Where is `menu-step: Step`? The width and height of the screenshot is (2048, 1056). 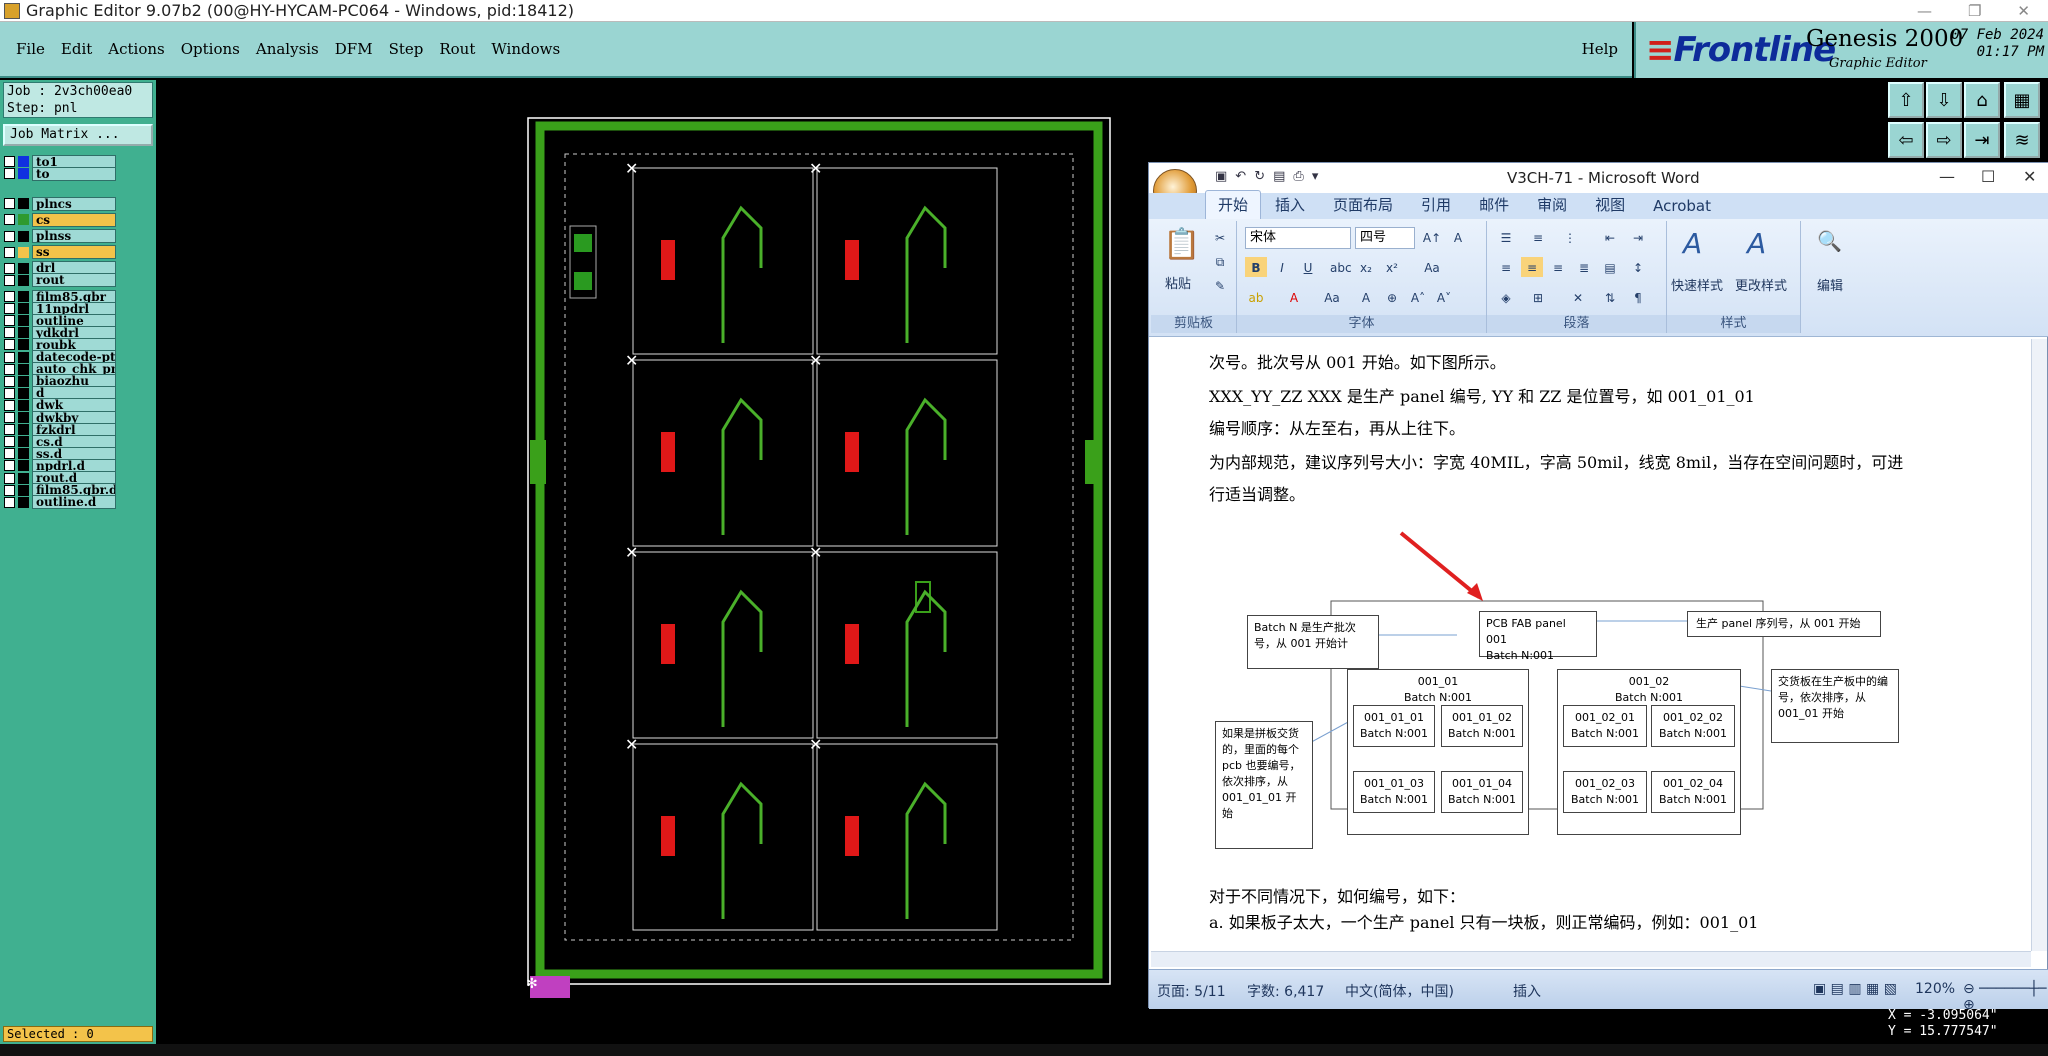 menu-step: Step is located at coordinates (406, 49).